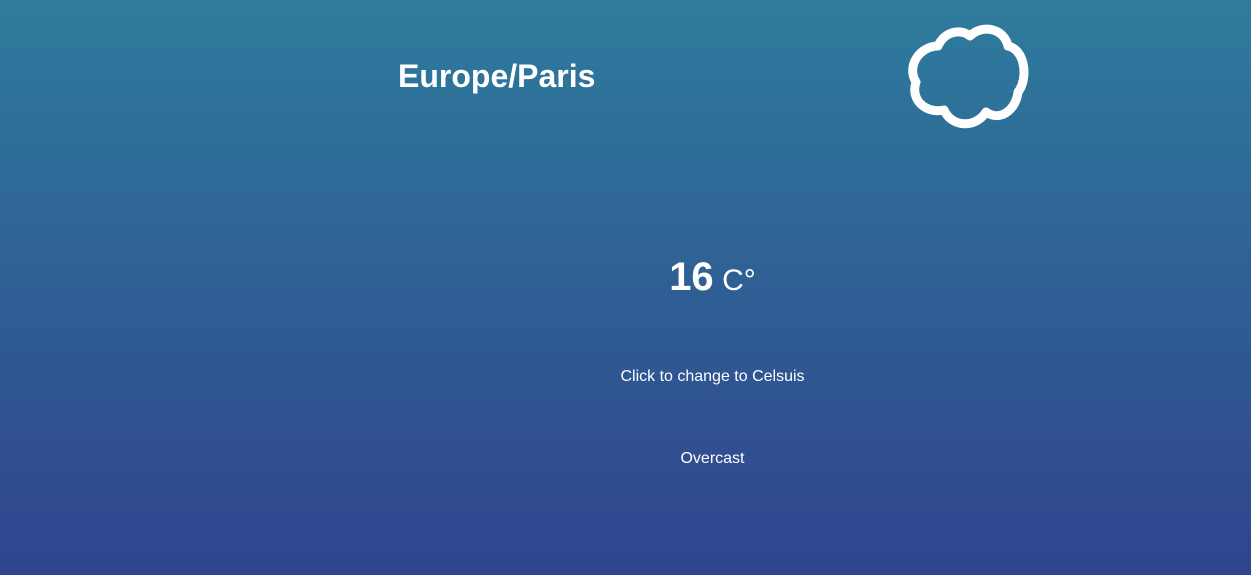  What do you see at coordinates (968, 76) in the screenshot?
I see `cloud-icon` at bounding box center [968, 76].